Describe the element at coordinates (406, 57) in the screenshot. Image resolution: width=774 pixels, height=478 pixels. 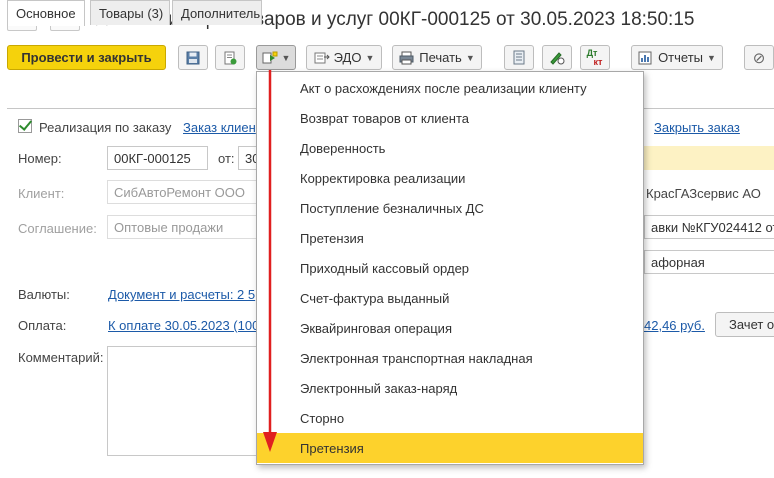
I see `printer-icon` at that location.